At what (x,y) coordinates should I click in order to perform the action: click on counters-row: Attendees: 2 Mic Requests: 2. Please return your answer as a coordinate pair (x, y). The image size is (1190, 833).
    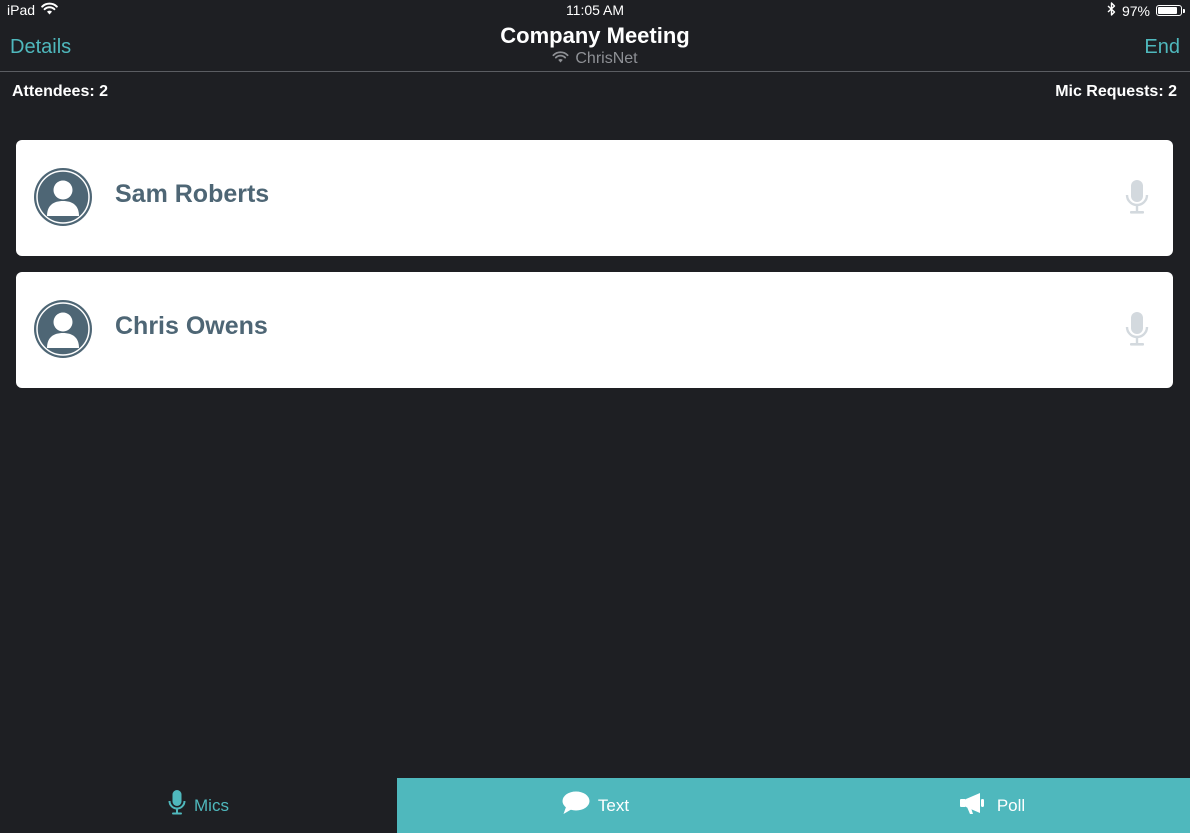
    Looking at the image, I should click on (595, 93).